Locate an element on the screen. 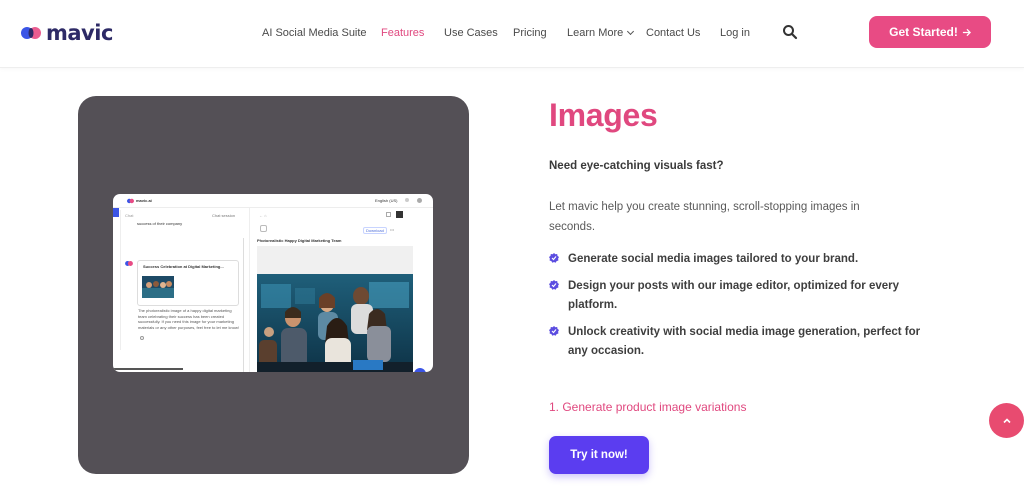 This screenshot has width=1024, height=491. preview-close-icon is located at coordinates (399, 214).